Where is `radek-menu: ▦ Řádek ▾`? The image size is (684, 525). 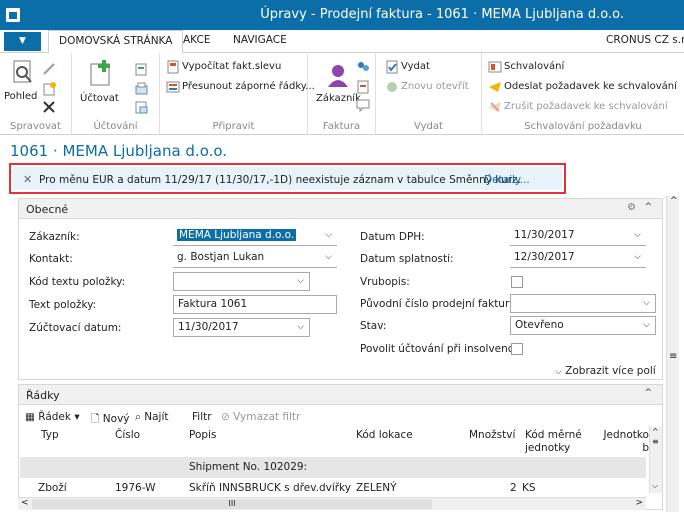 radek-menu: ▦ Řádek ▾ is located at coordinates (52, 417).